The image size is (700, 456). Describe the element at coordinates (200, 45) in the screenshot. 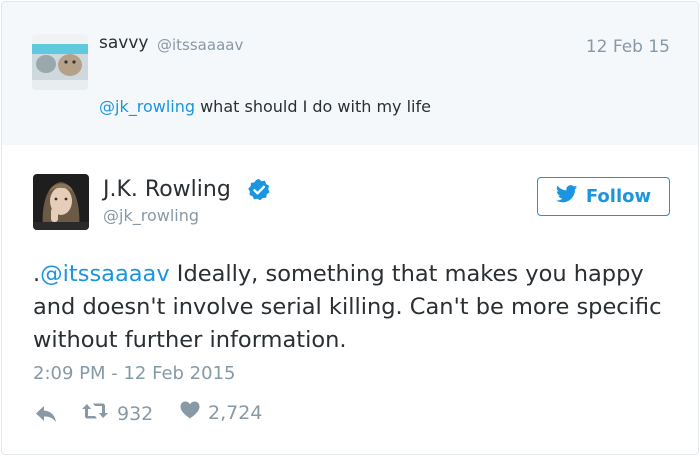

I see `parent-handle: @itssaaaav` at that location.